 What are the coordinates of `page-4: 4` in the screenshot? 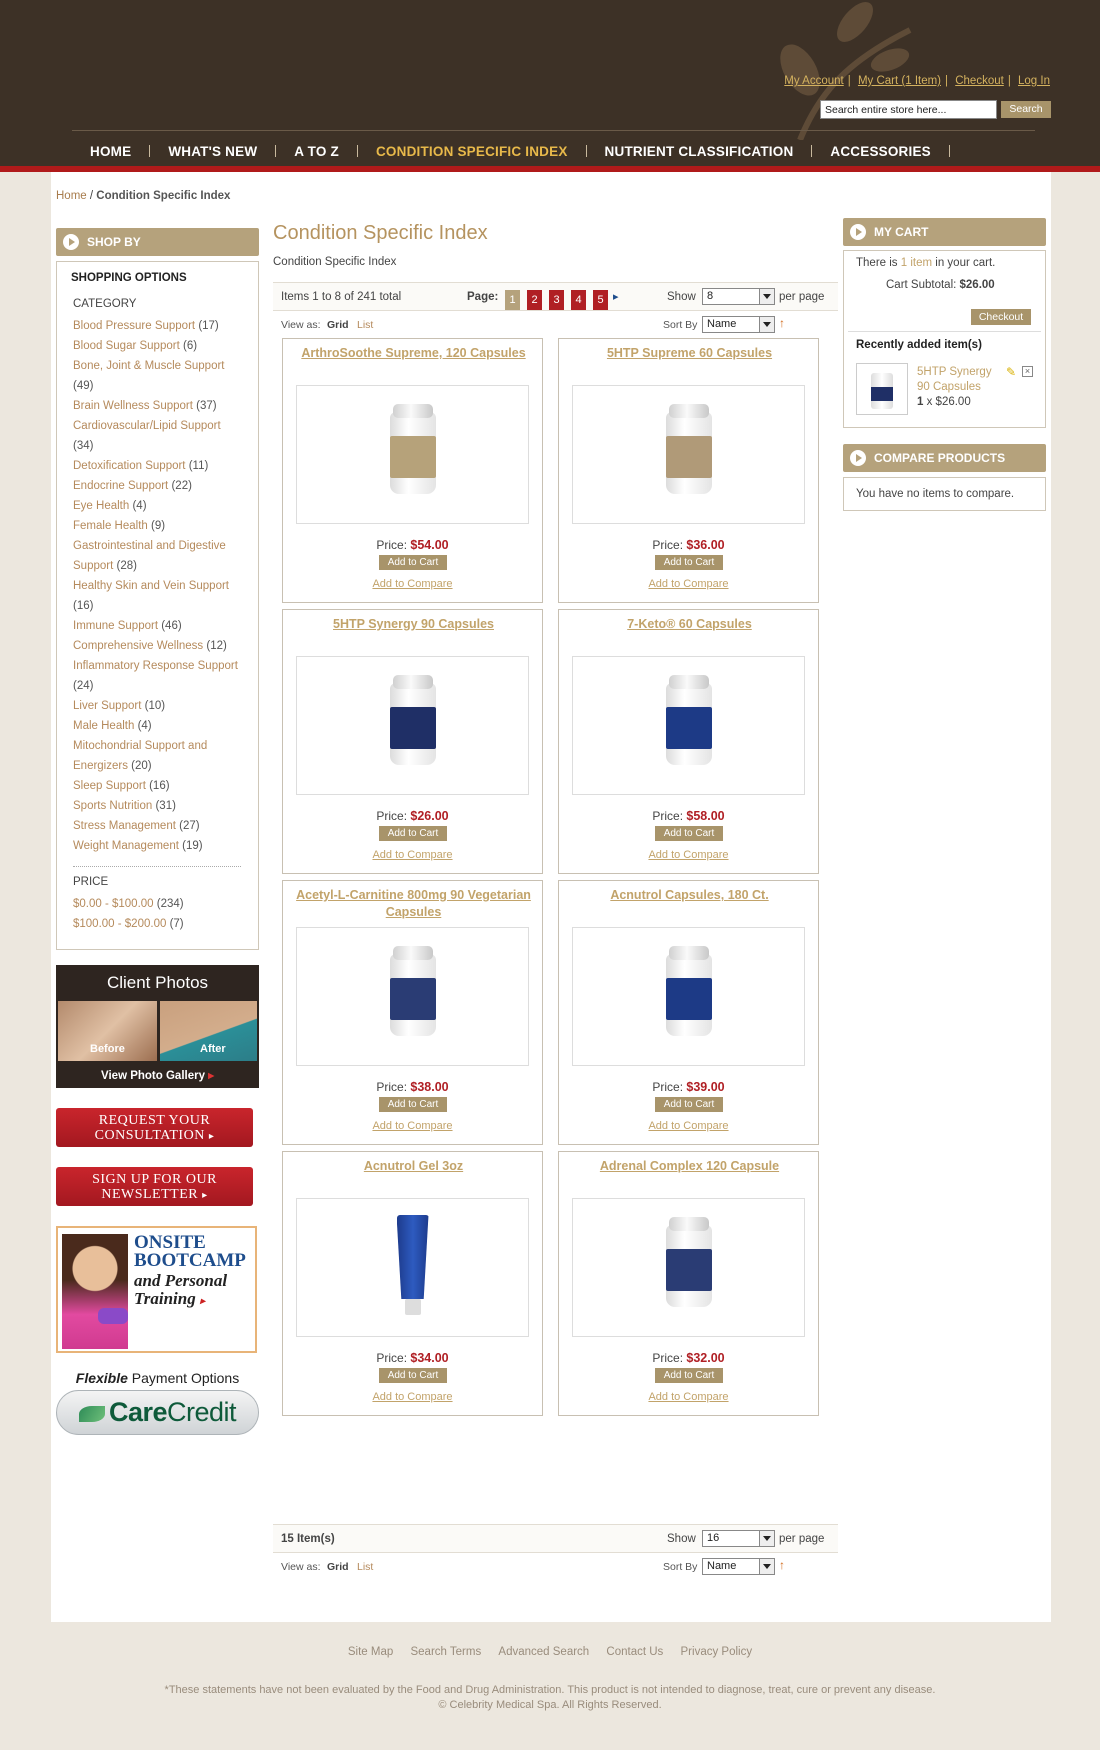 It's located at (578, 300).